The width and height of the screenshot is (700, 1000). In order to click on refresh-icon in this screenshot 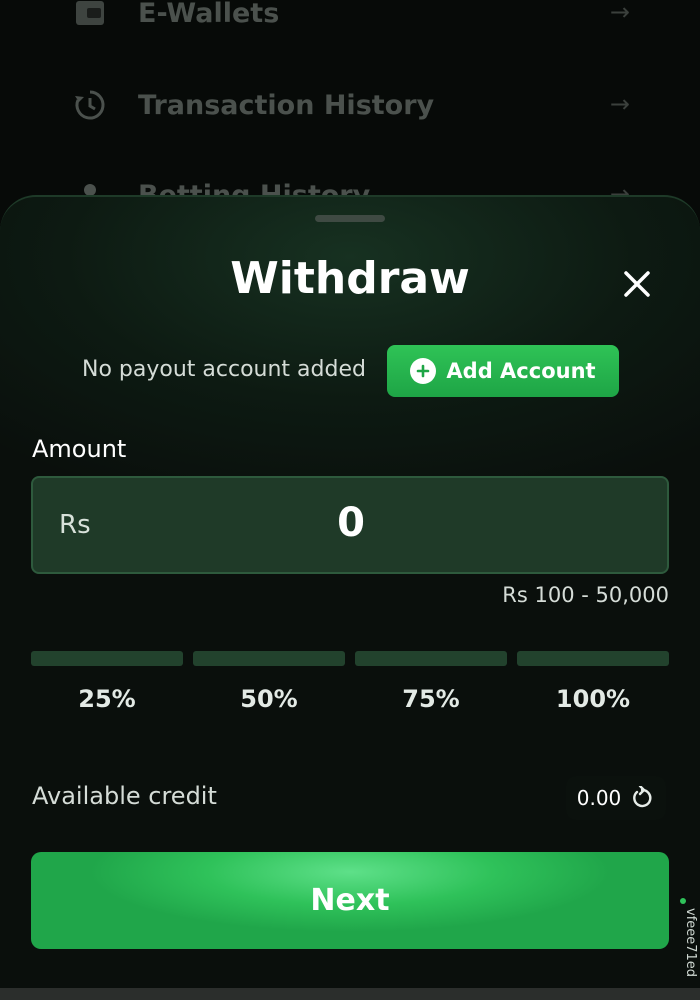, I will do `click(642, 797)`.